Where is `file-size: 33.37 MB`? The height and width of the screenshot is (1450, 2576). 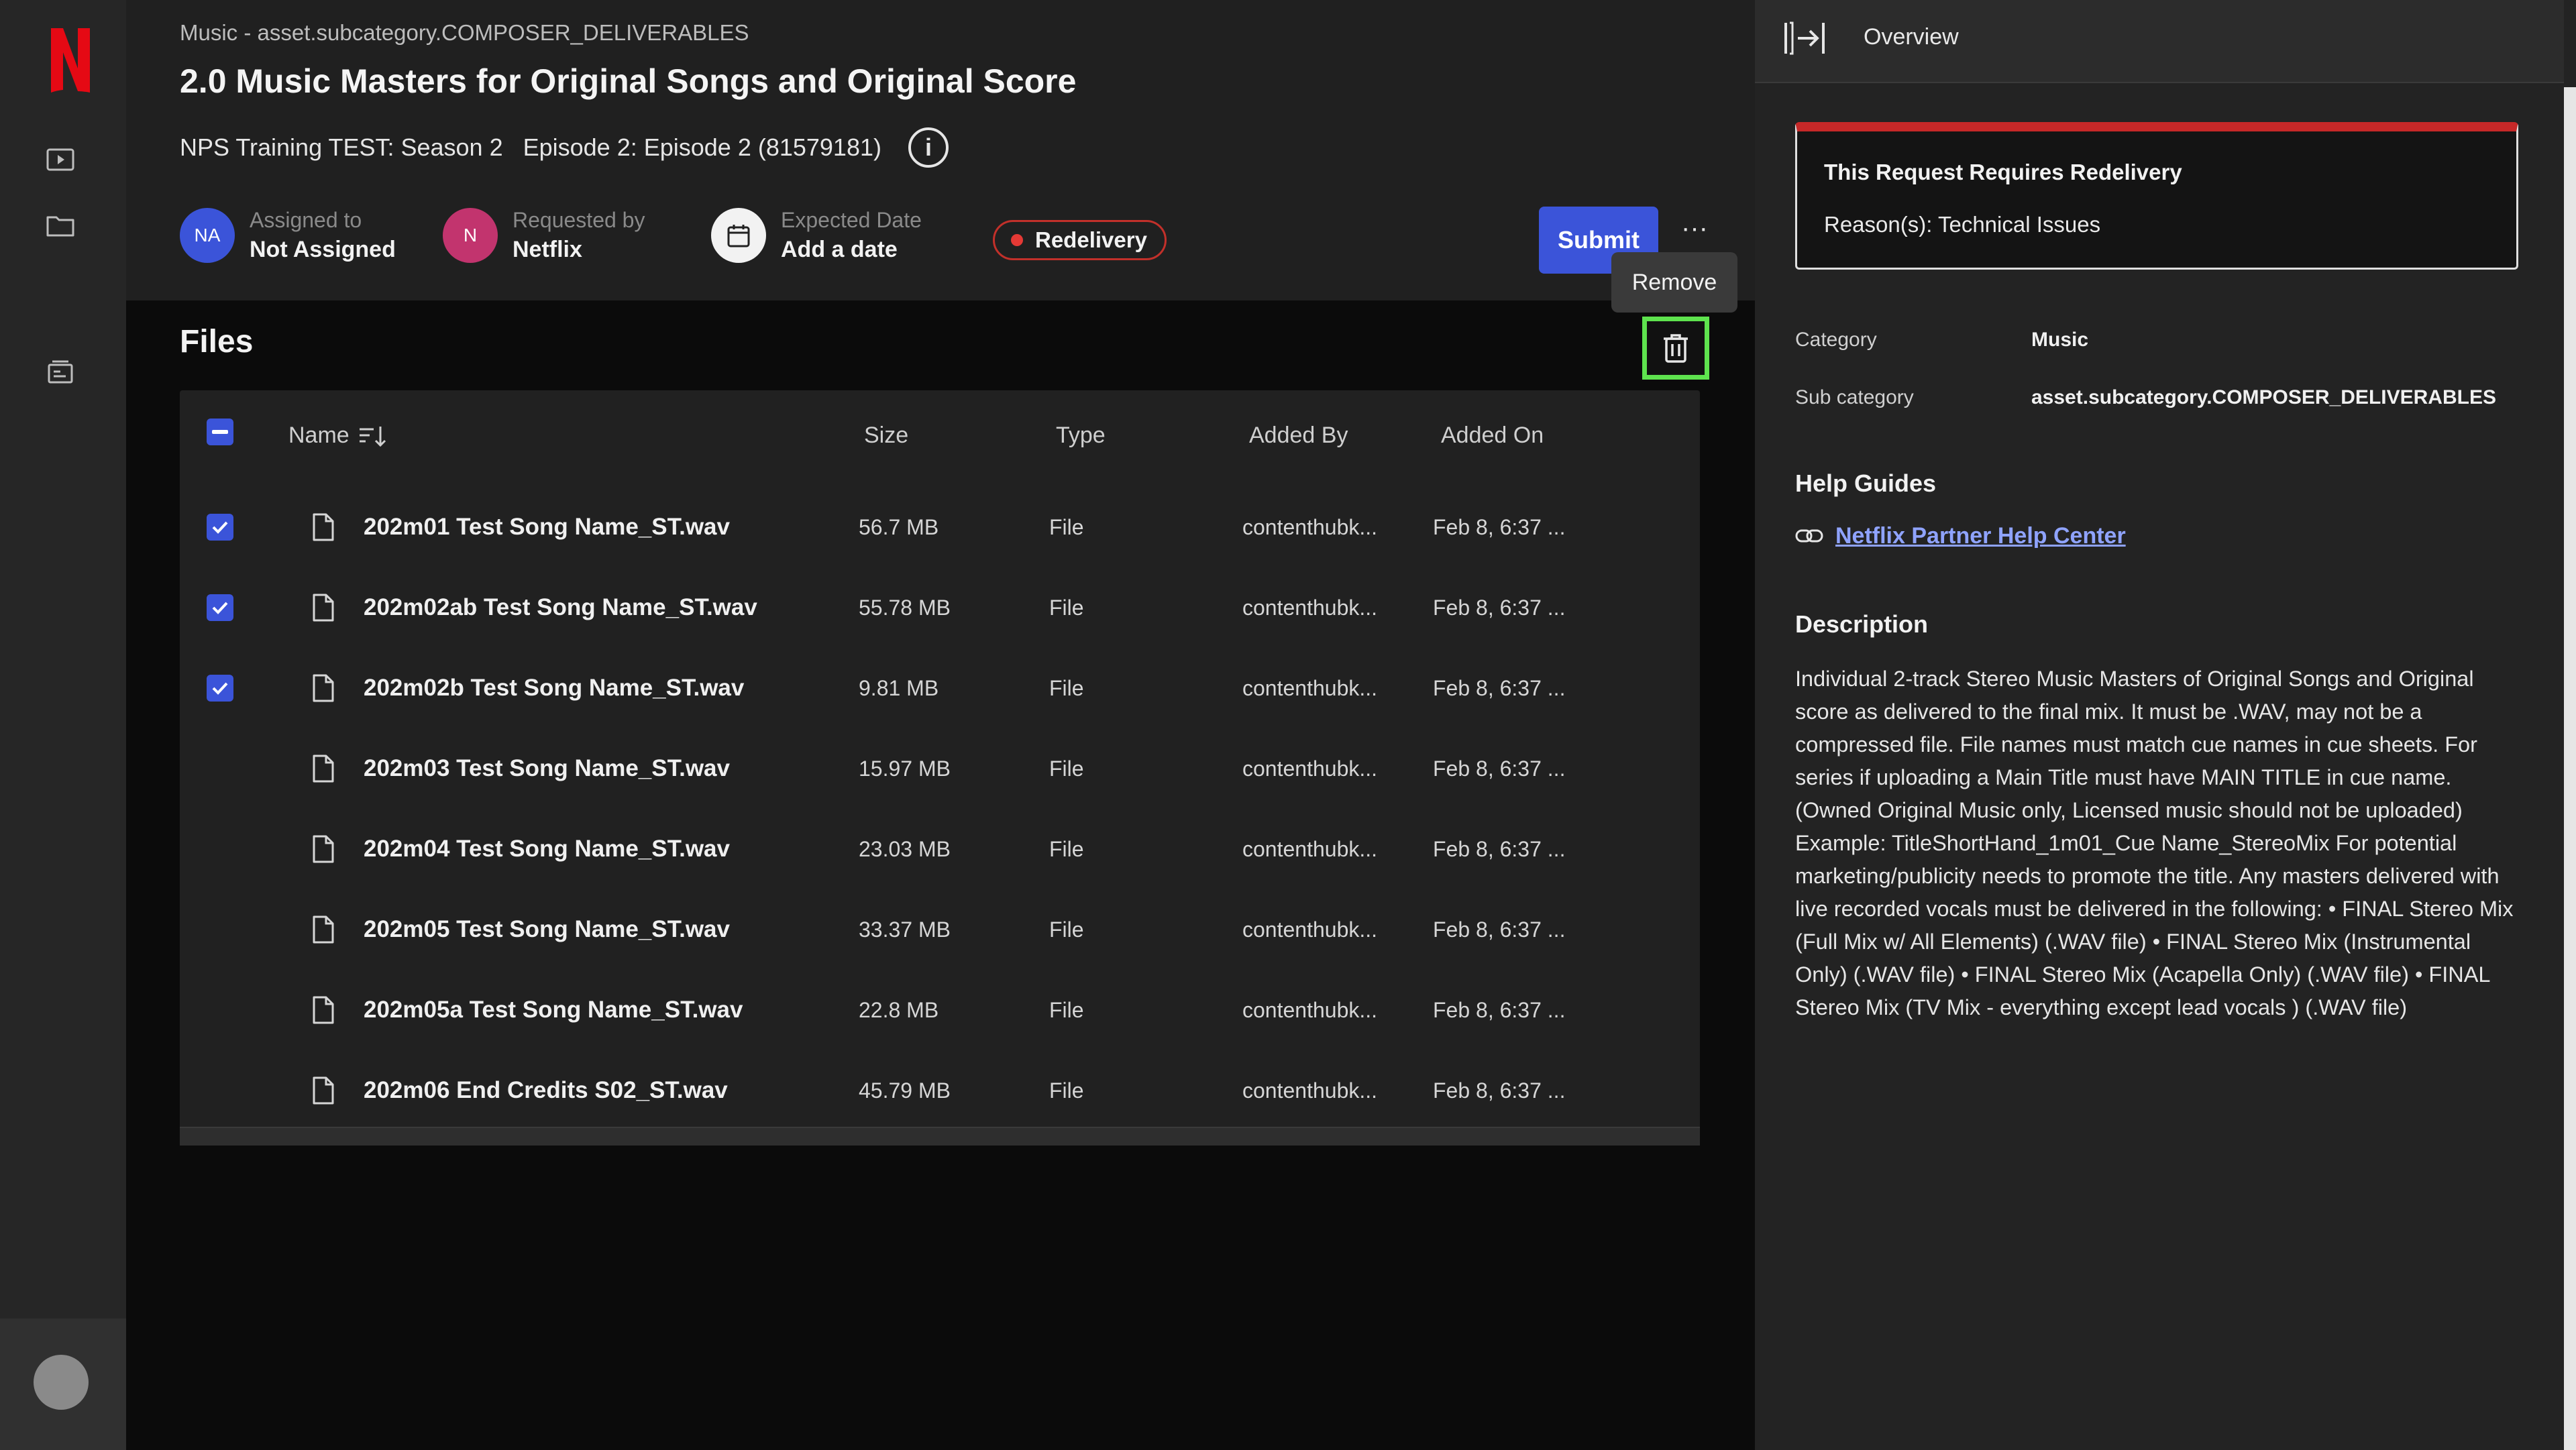
file-size: 33.37 MB is located at coordinates (905, 929).